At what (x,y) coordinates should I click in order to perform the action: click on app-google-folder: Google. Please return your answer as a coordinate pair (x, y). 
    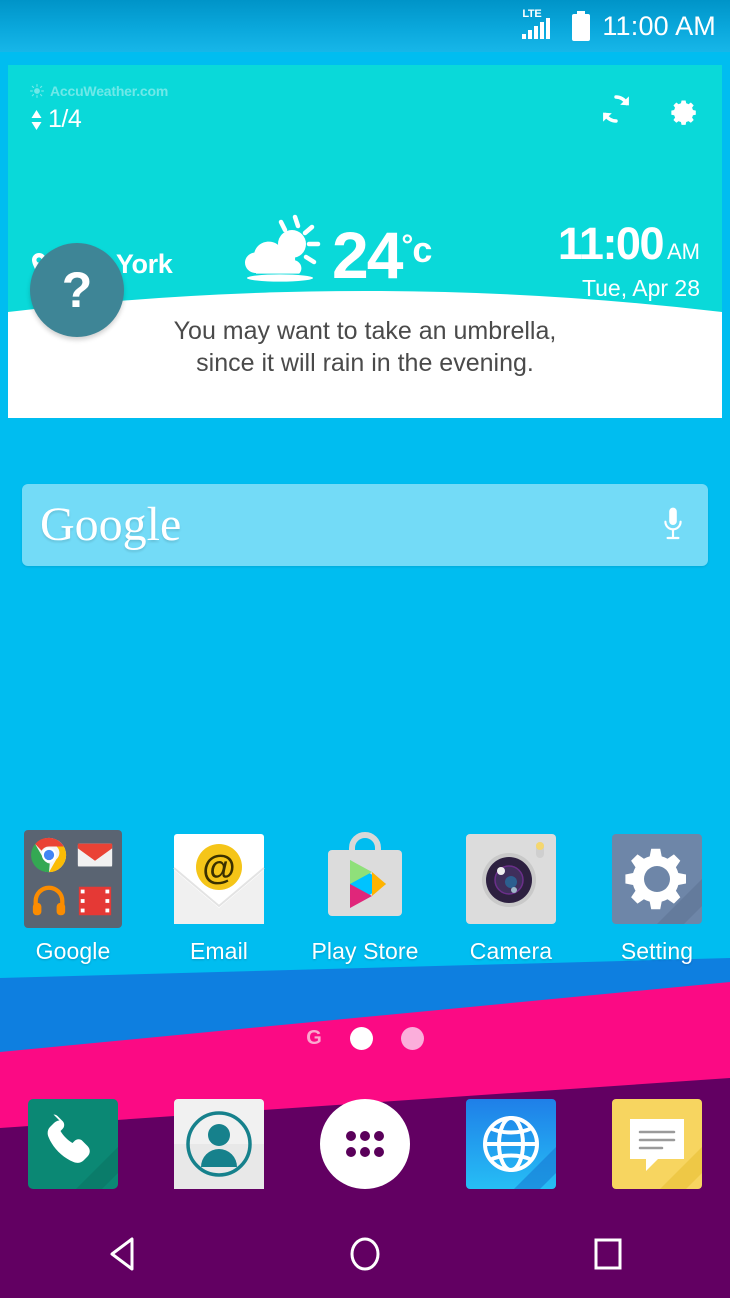
    Looking at the image, I should click on (73, 905).